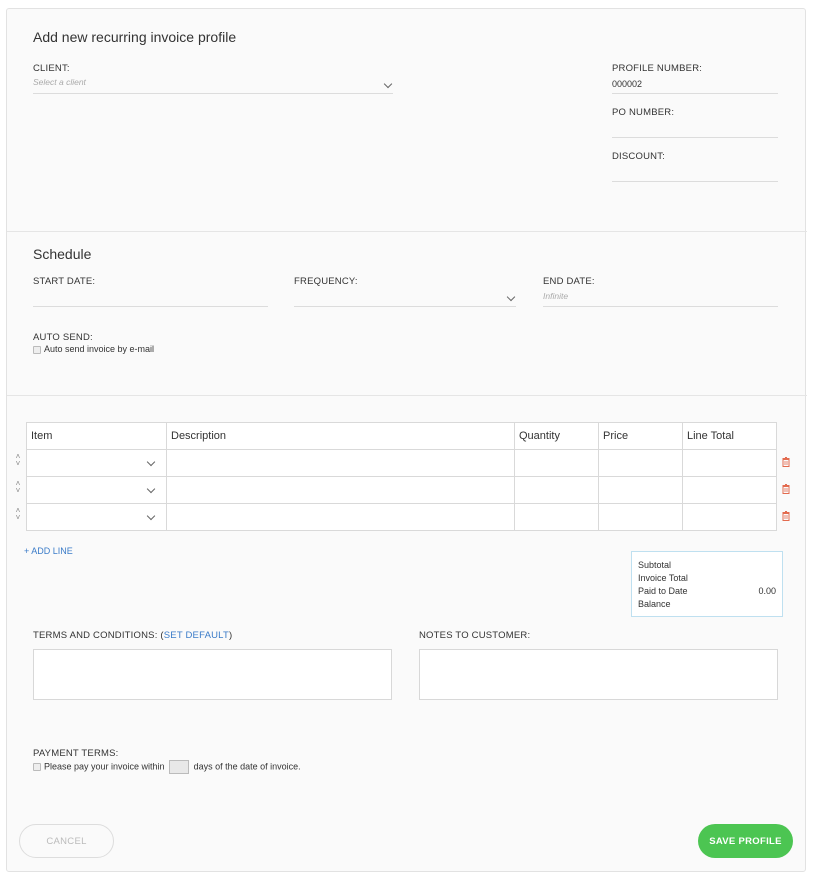 This screenshot has width=814, height=884. What do you see at coordinates (150, 298) in the screenshot?
I see `start-date-field` at bounding box center [150, 298].